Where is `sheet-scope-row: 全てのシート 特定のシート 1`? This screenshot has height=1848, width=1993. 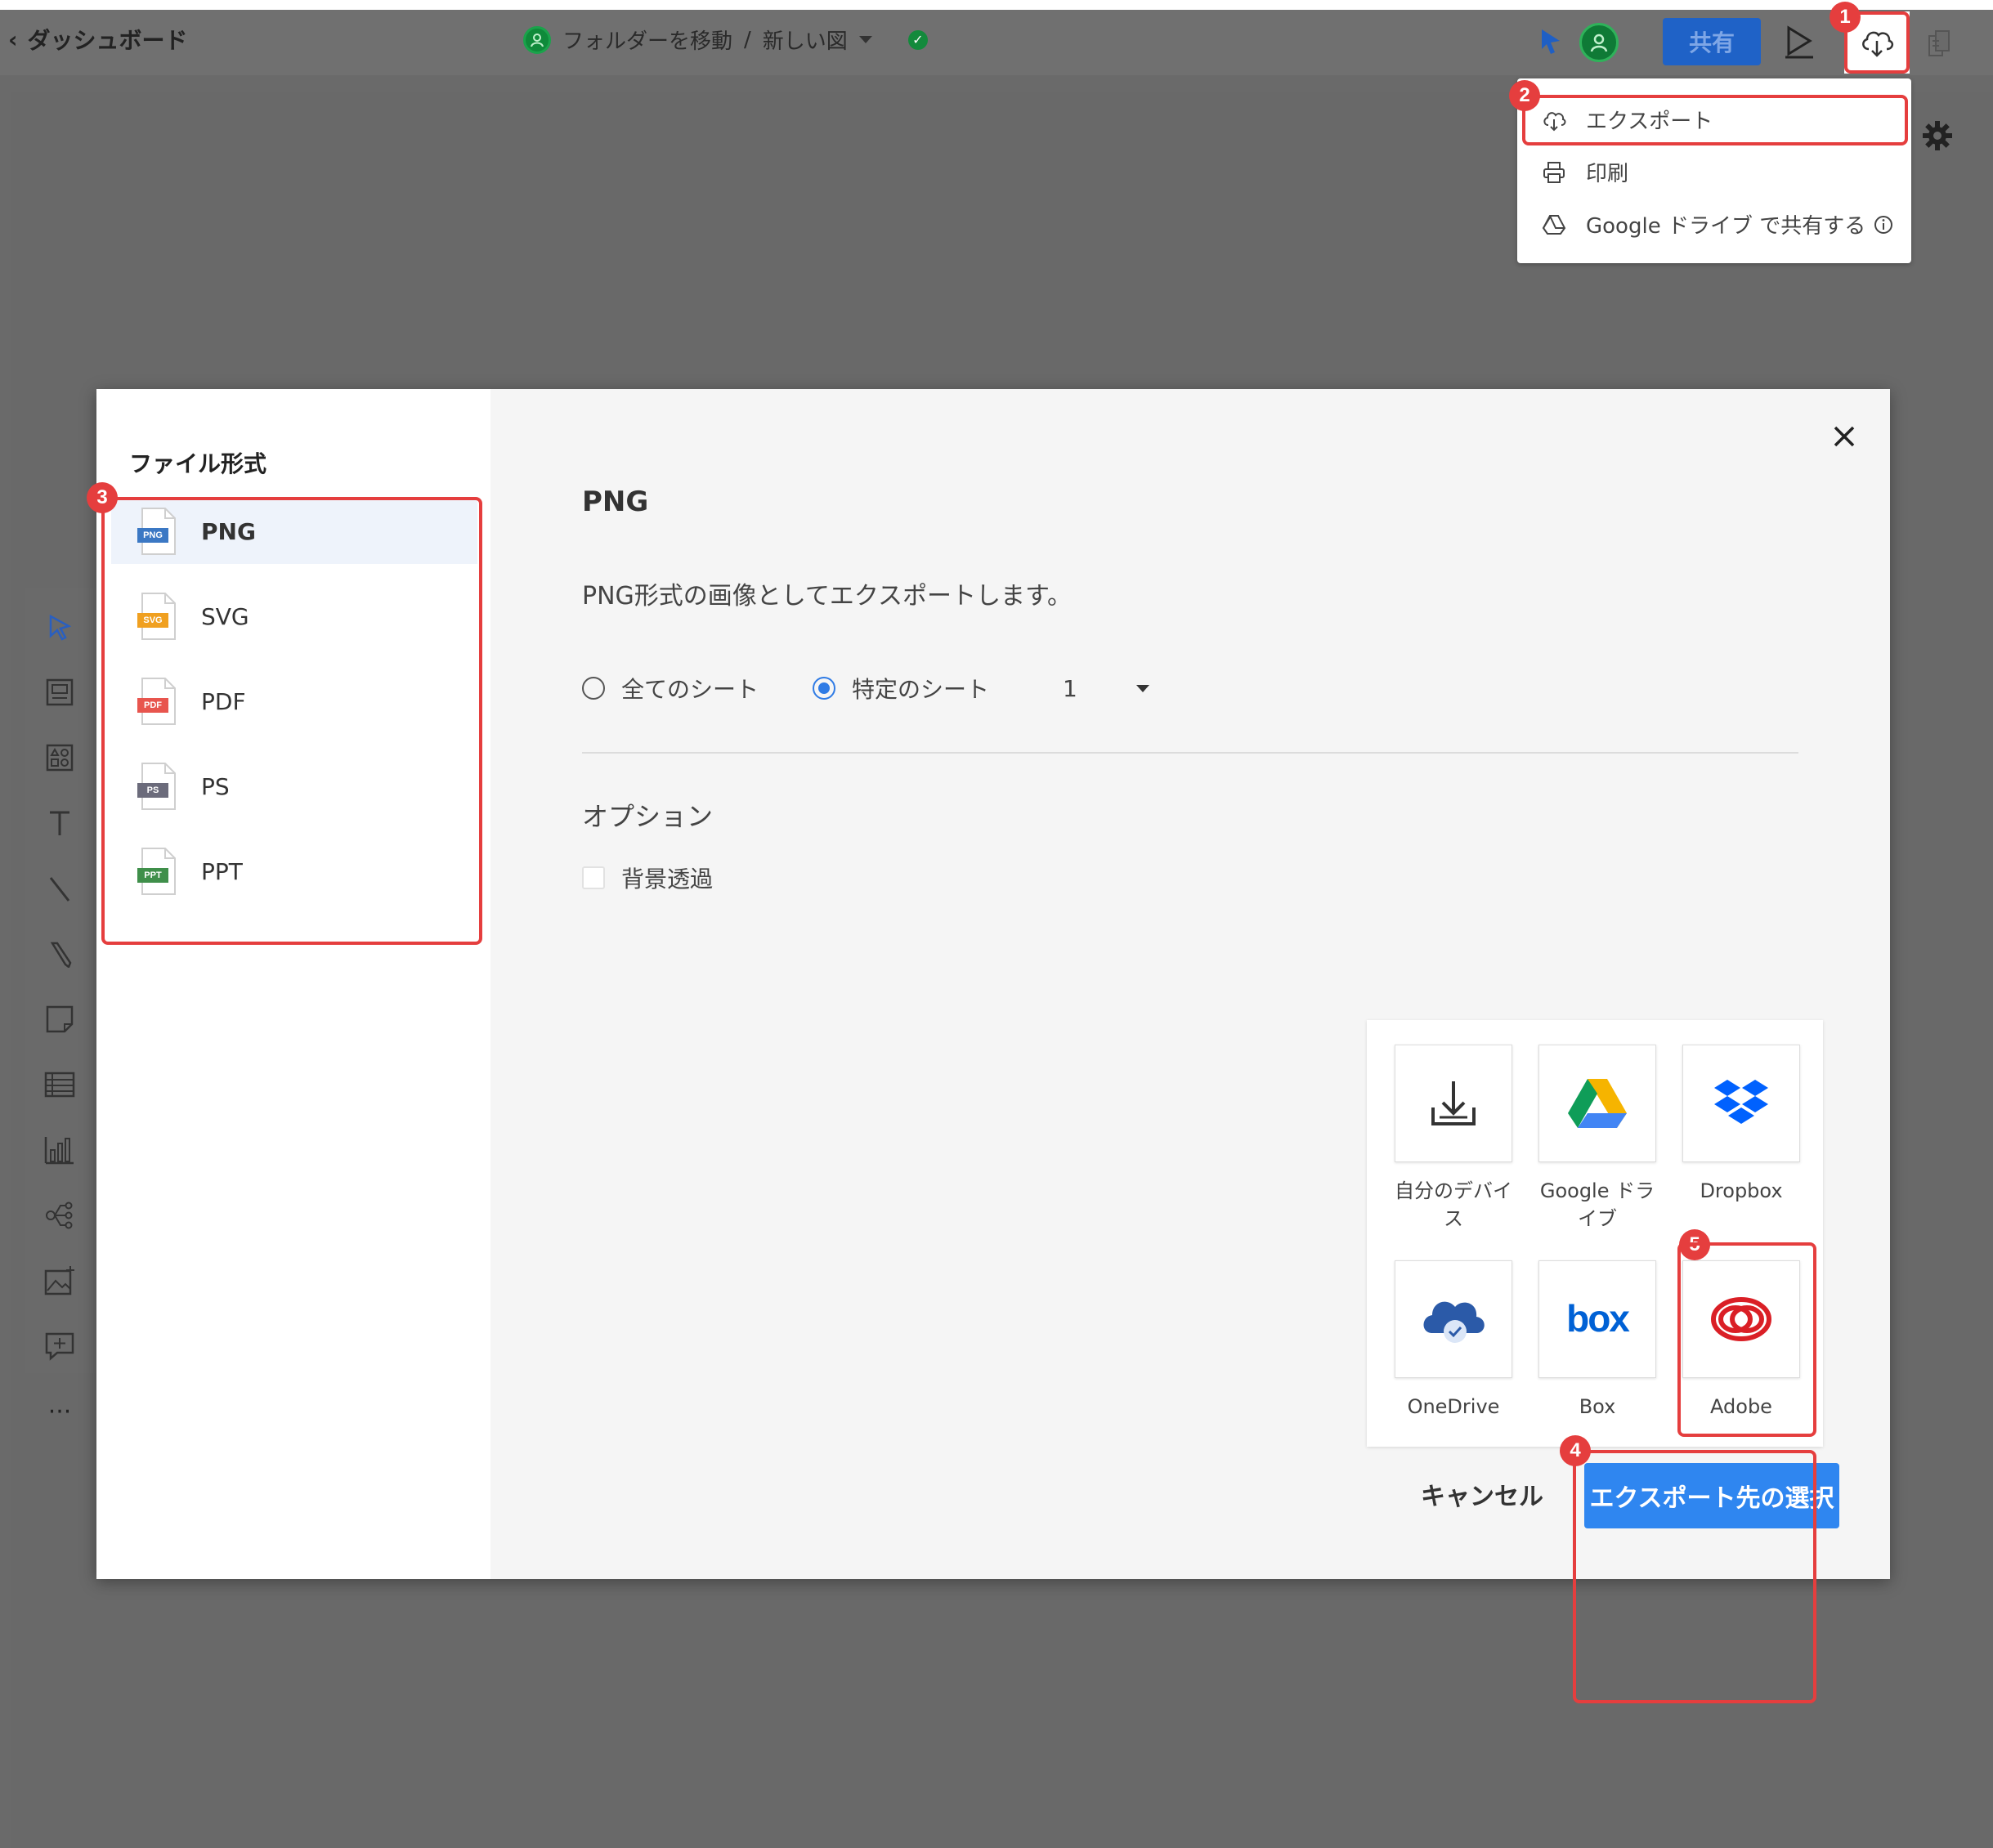
sheet-scope-row: 全てのシート 特定のシート 1 is located at coordinates (865, 688).